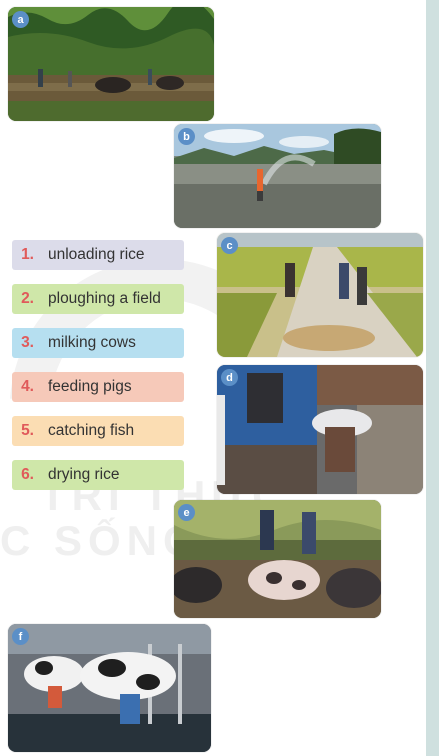 The height and width of the screenshot is (756, 439). Describe the element at coordinates (186, 136) in the screenshot. I see `photo-badge: b` at that location.